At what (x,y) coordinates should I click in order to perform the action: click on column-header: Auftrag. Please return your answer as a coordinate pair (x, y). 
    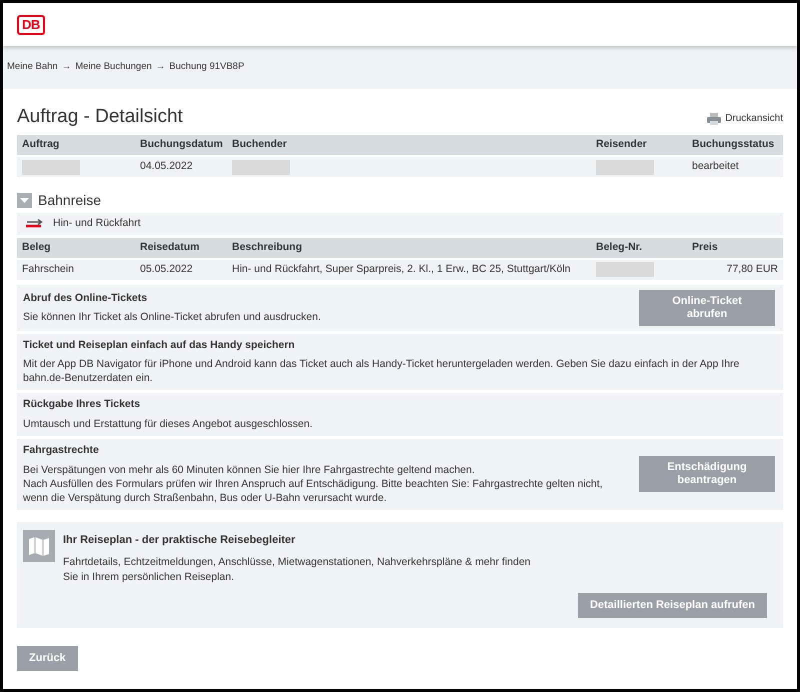
    Looking at the image, I should click on (76, 145).